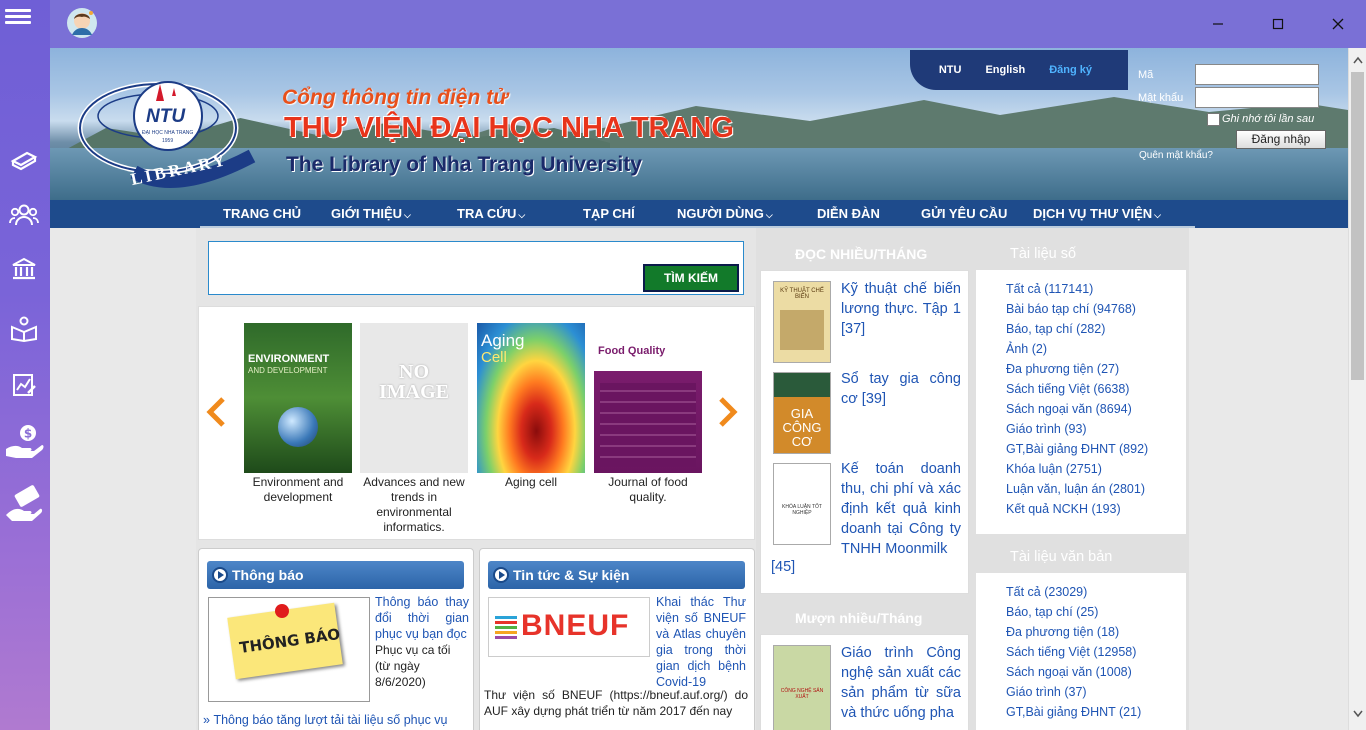  I want to click on forgot-password-link: Quên mật khẩu?, so click(1176, 155).